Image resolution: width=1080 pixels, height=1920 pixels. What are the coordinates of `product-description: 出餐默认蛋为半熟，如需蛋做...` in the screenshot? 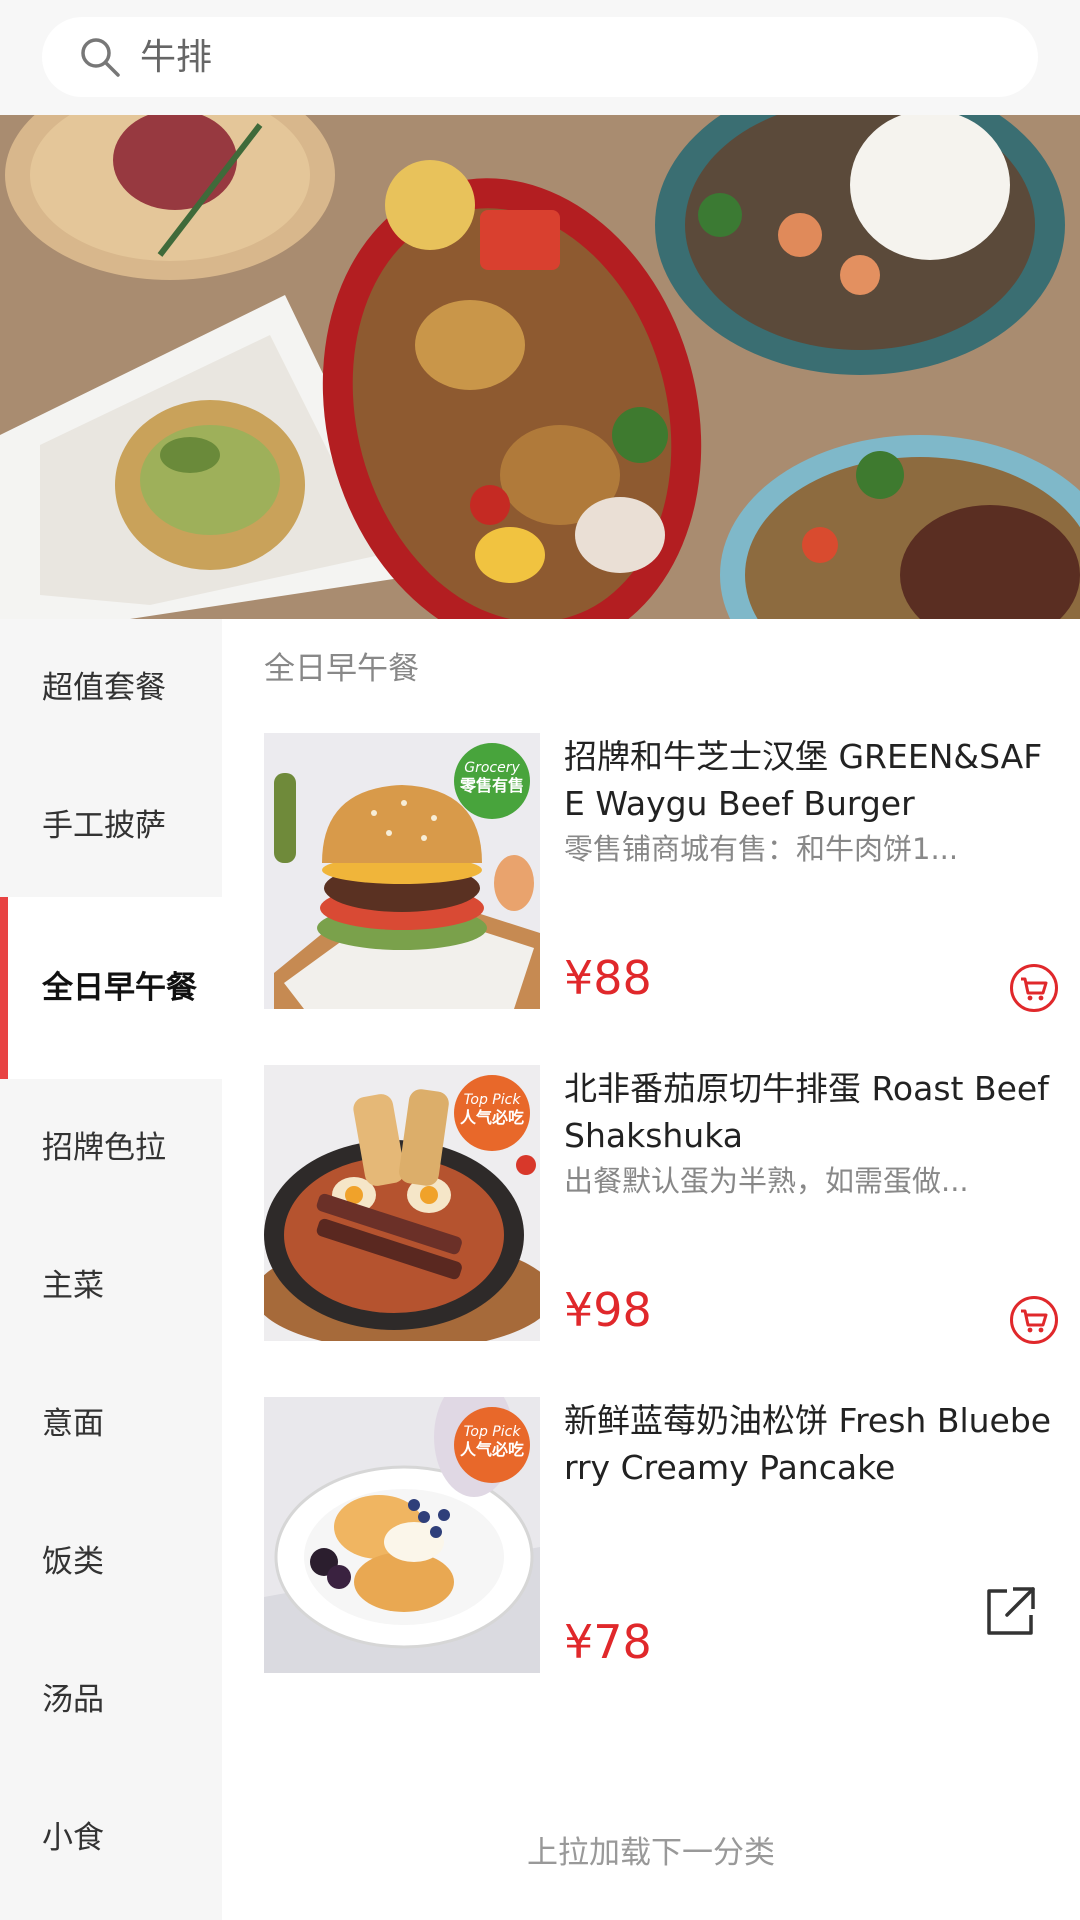 It's located at (766, 1181).